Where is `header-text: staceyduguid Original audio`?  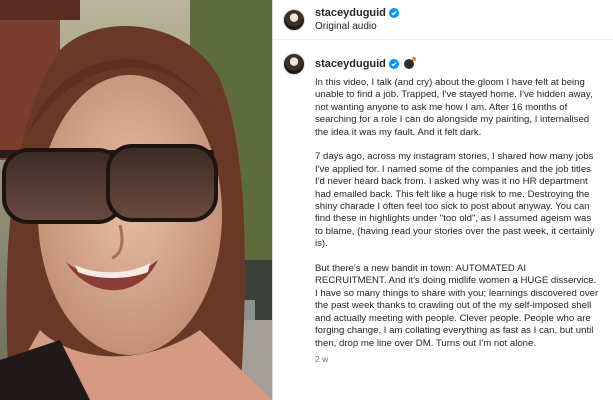 header-text: staceyduguid Original audio is located at coordinates (357, 20).